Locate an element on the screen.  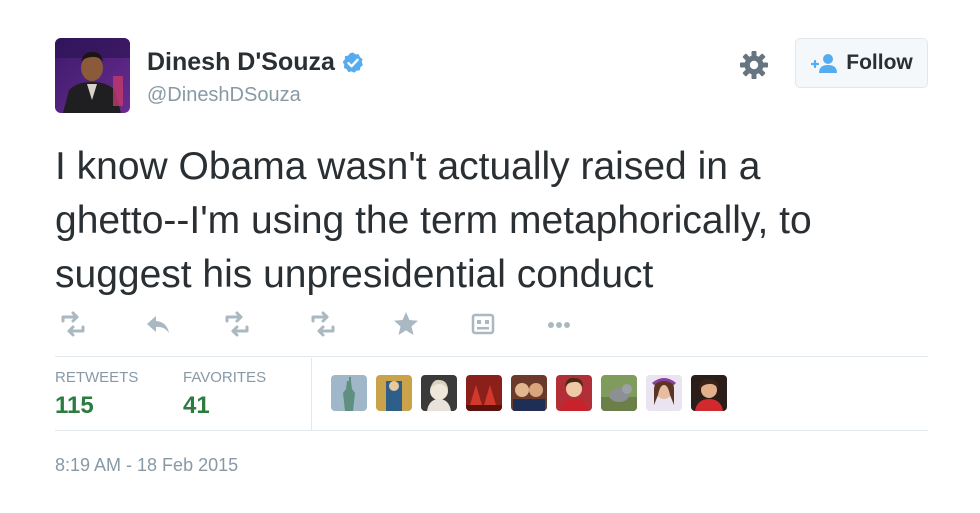
retweets-label: RETWEETS is located at coordinates (96, 377).